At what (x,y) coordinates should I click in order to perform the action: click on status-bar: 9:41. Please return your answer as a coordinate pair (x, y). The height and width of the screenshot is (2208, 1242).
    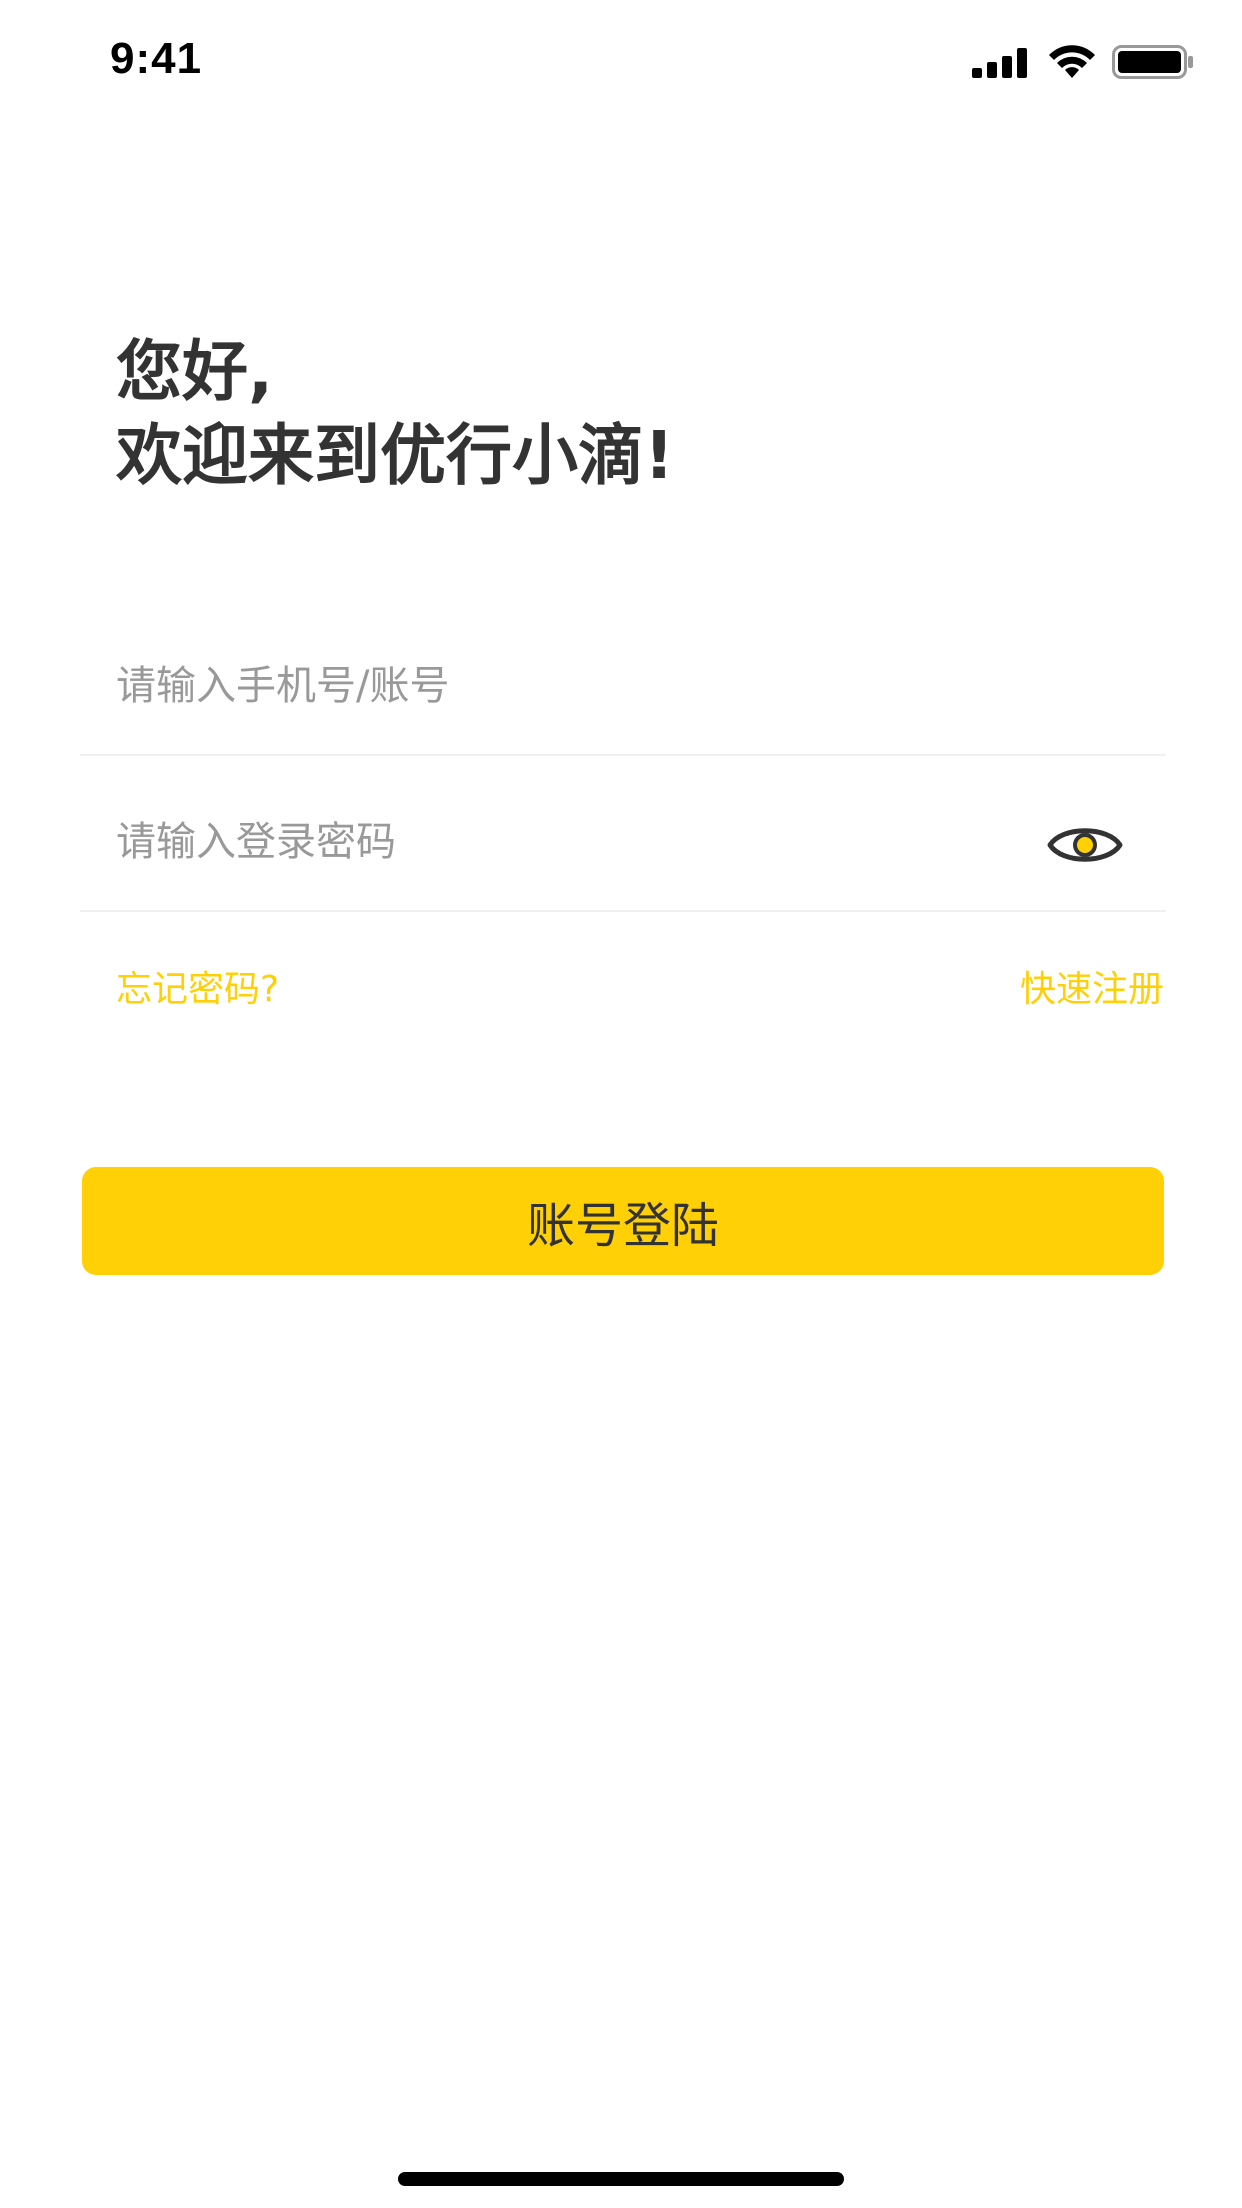
    Looking at the image, I should click on (621, 66).